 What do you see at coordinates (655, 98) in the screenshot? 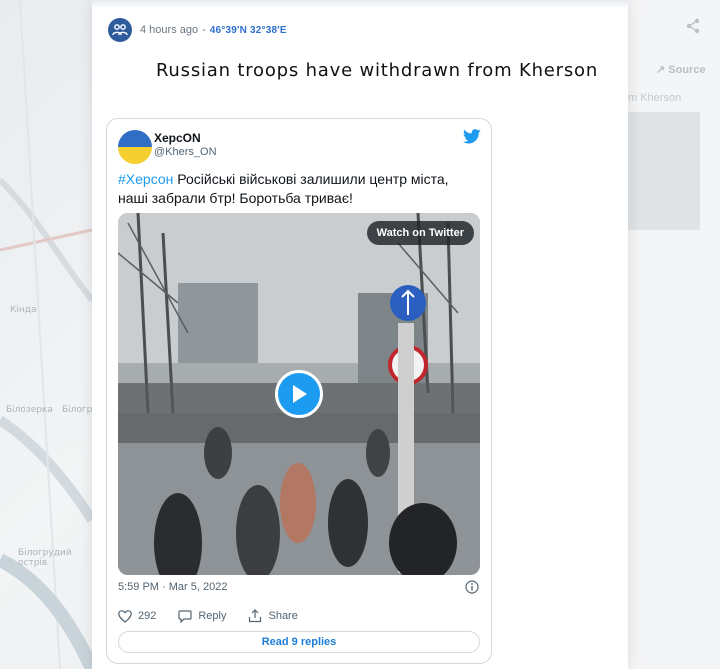
I see `ghost-title-text: m Kherson` at bounding box center [655, 98].